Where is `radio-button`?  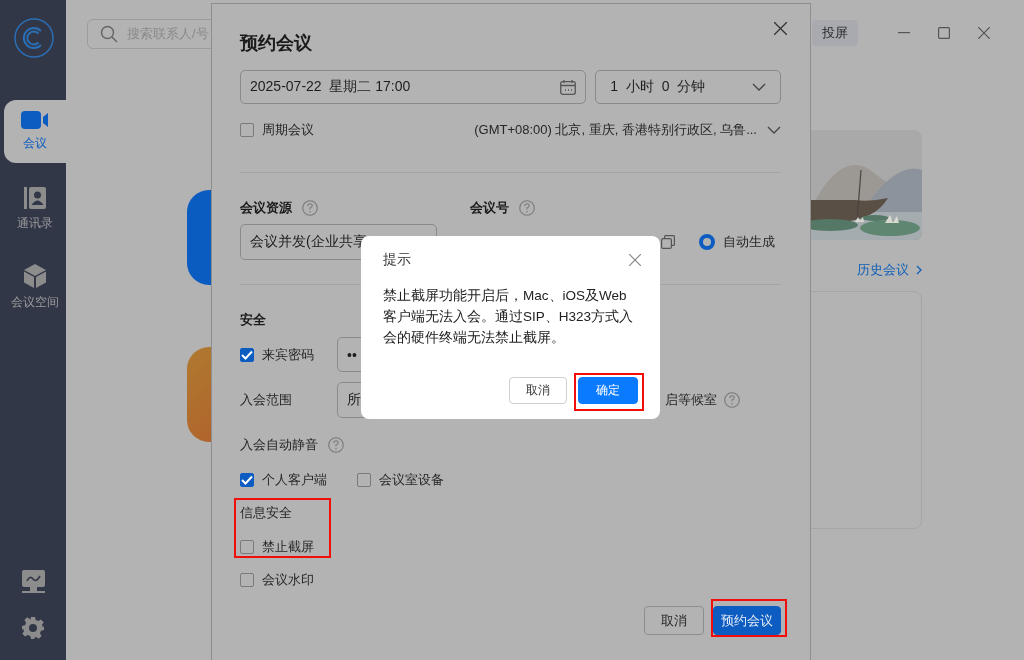 radio-button is located at coordinates (707, 242).